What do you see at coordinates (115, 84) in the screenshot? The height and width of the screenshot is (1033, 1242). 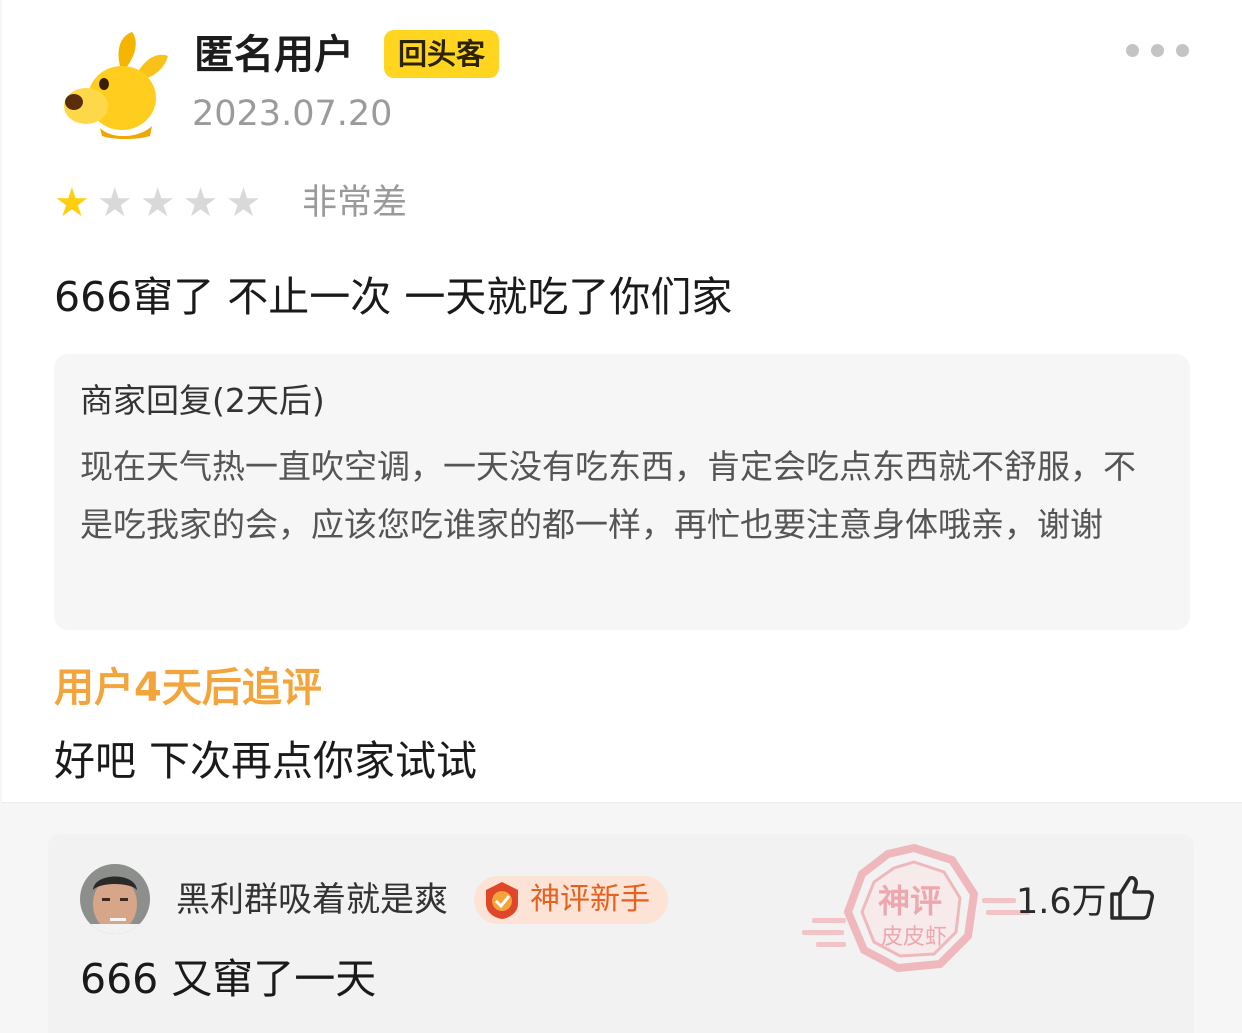 I see `dog-avatar-icon` at bounding box center [115, 84].